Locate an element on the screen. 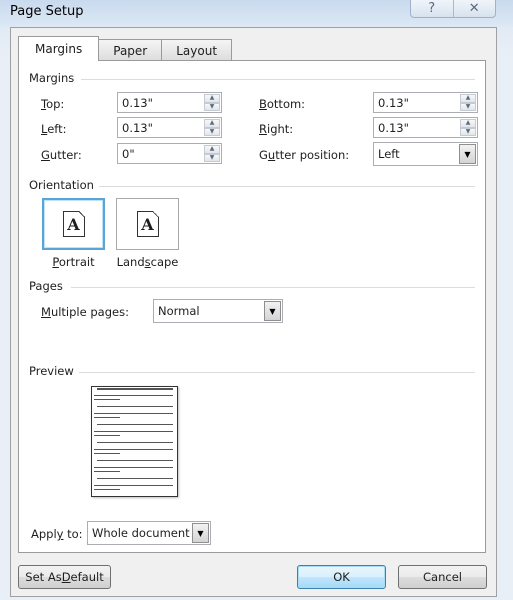  bottom-margin-spinner: 0.13" ▲ ▼ is located at coordinates (425, 102).